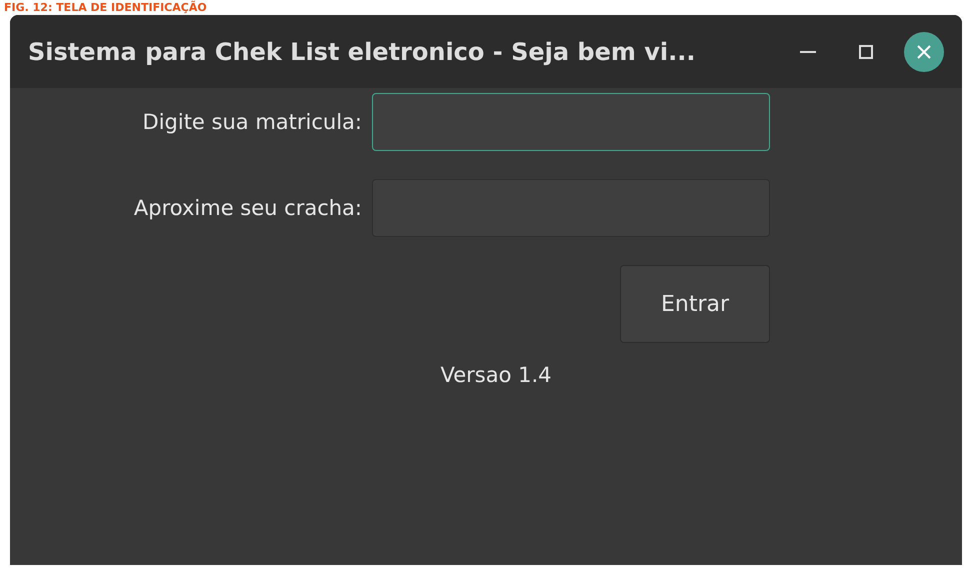 The height and width of the screenshot is (571, 971). Describe the element at coordinates (866, 51) in the screenshot. I see `maximize-icon` at that location.